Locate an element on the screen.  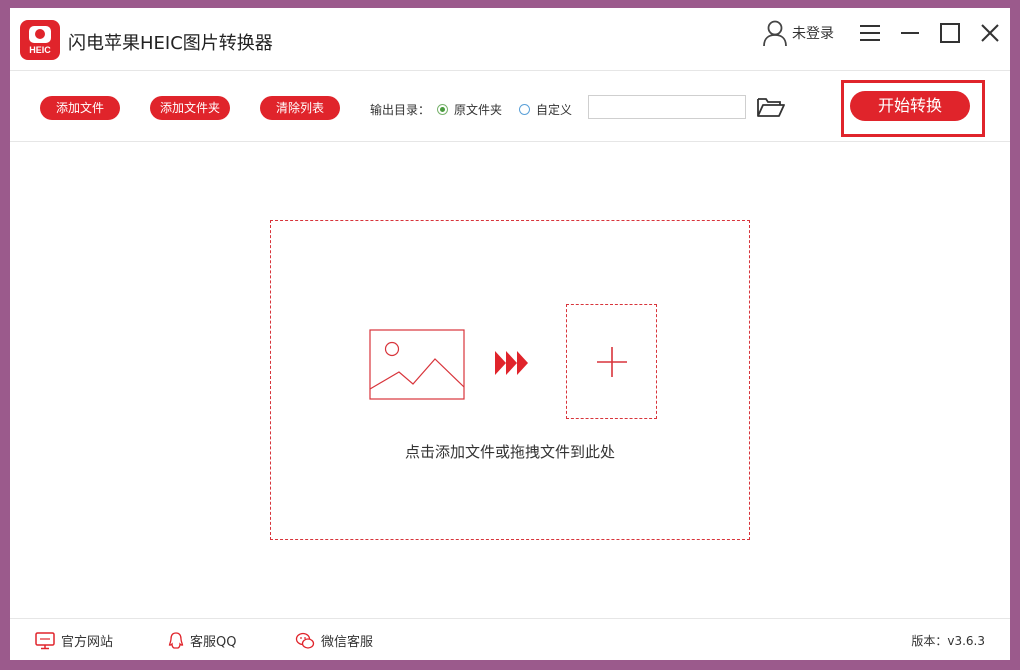
start-convert-button: 开始转换 is located at coordinates (910, 106).